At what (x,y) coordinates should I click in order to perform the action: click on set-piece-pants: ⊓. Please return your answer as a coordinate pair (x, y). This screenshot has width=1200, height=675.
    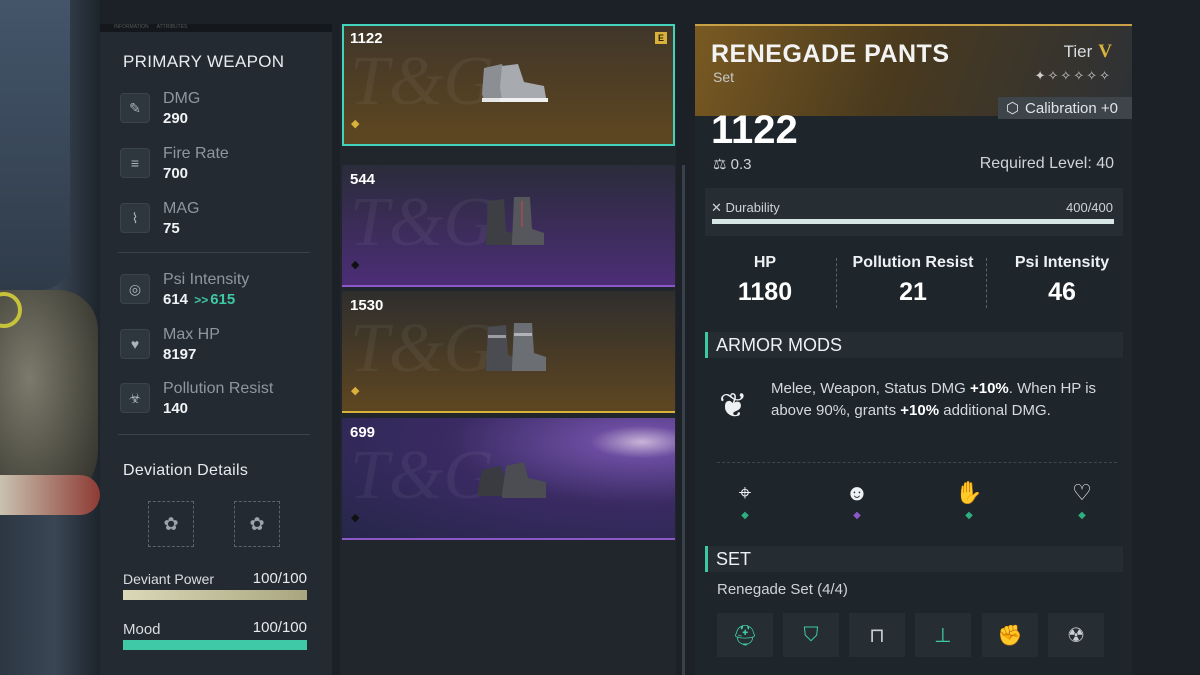
    Looking at the image, I should click on (877, 635).